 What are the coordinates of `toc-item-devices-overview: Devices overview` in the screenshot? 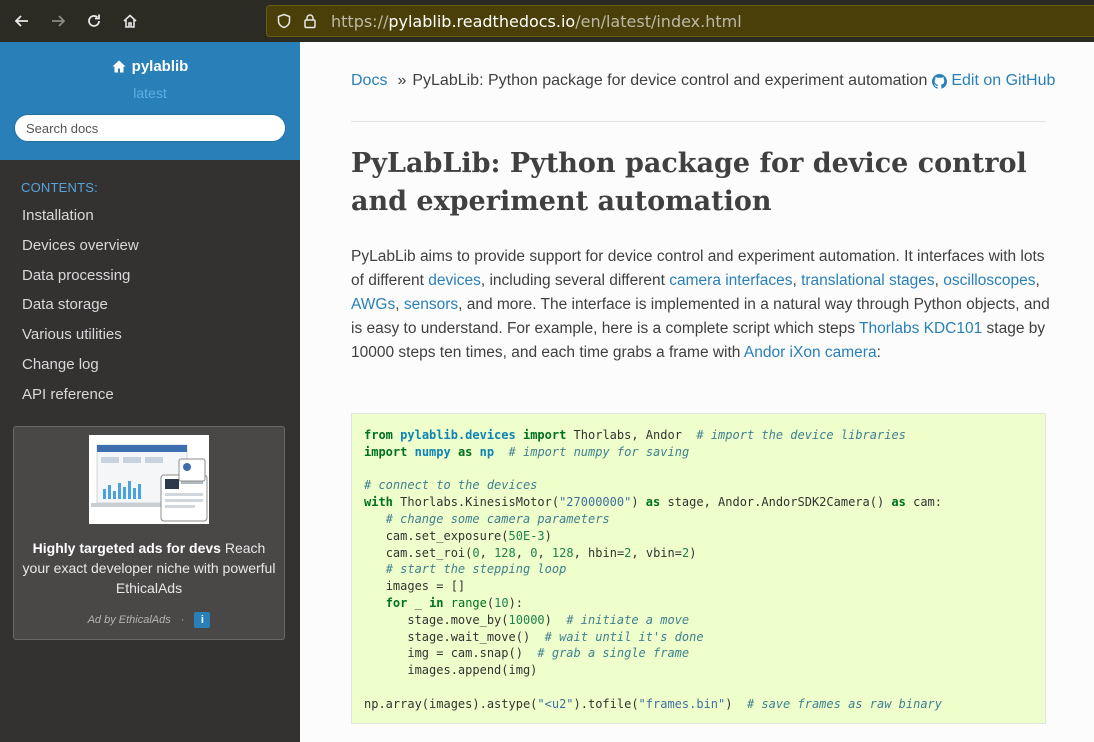 It's located at (150, 246).